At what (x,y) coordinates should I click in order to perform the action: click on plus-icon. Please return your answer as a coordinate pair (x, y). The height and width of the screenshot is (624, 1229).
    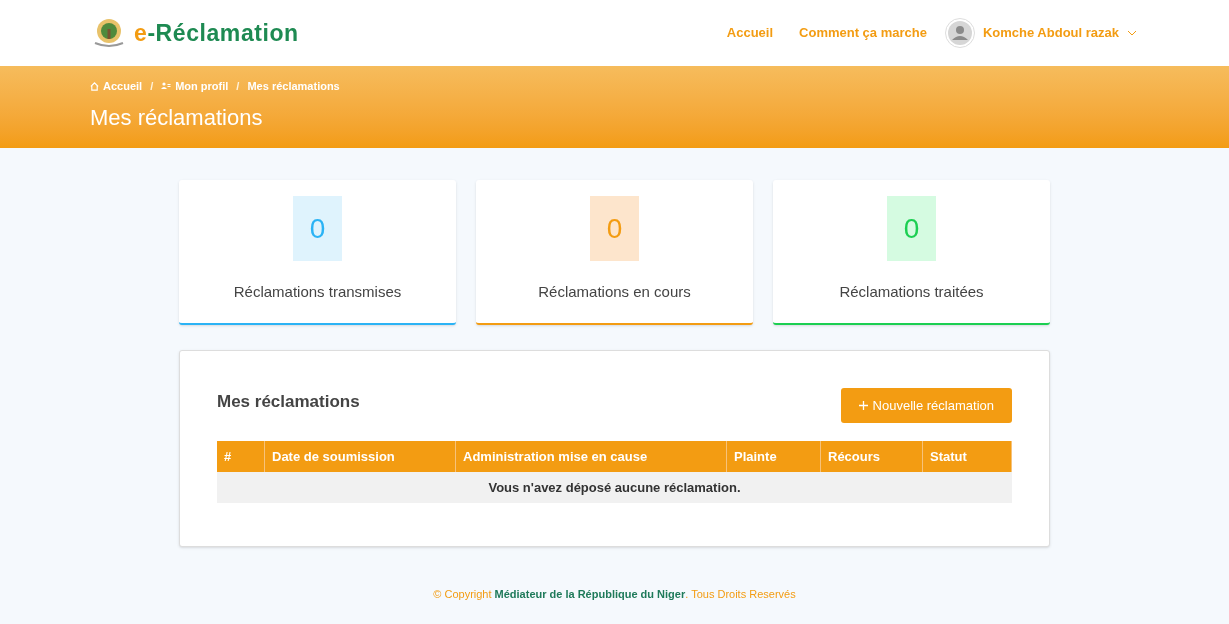
    Looking at the image, I should click on (863, 405).